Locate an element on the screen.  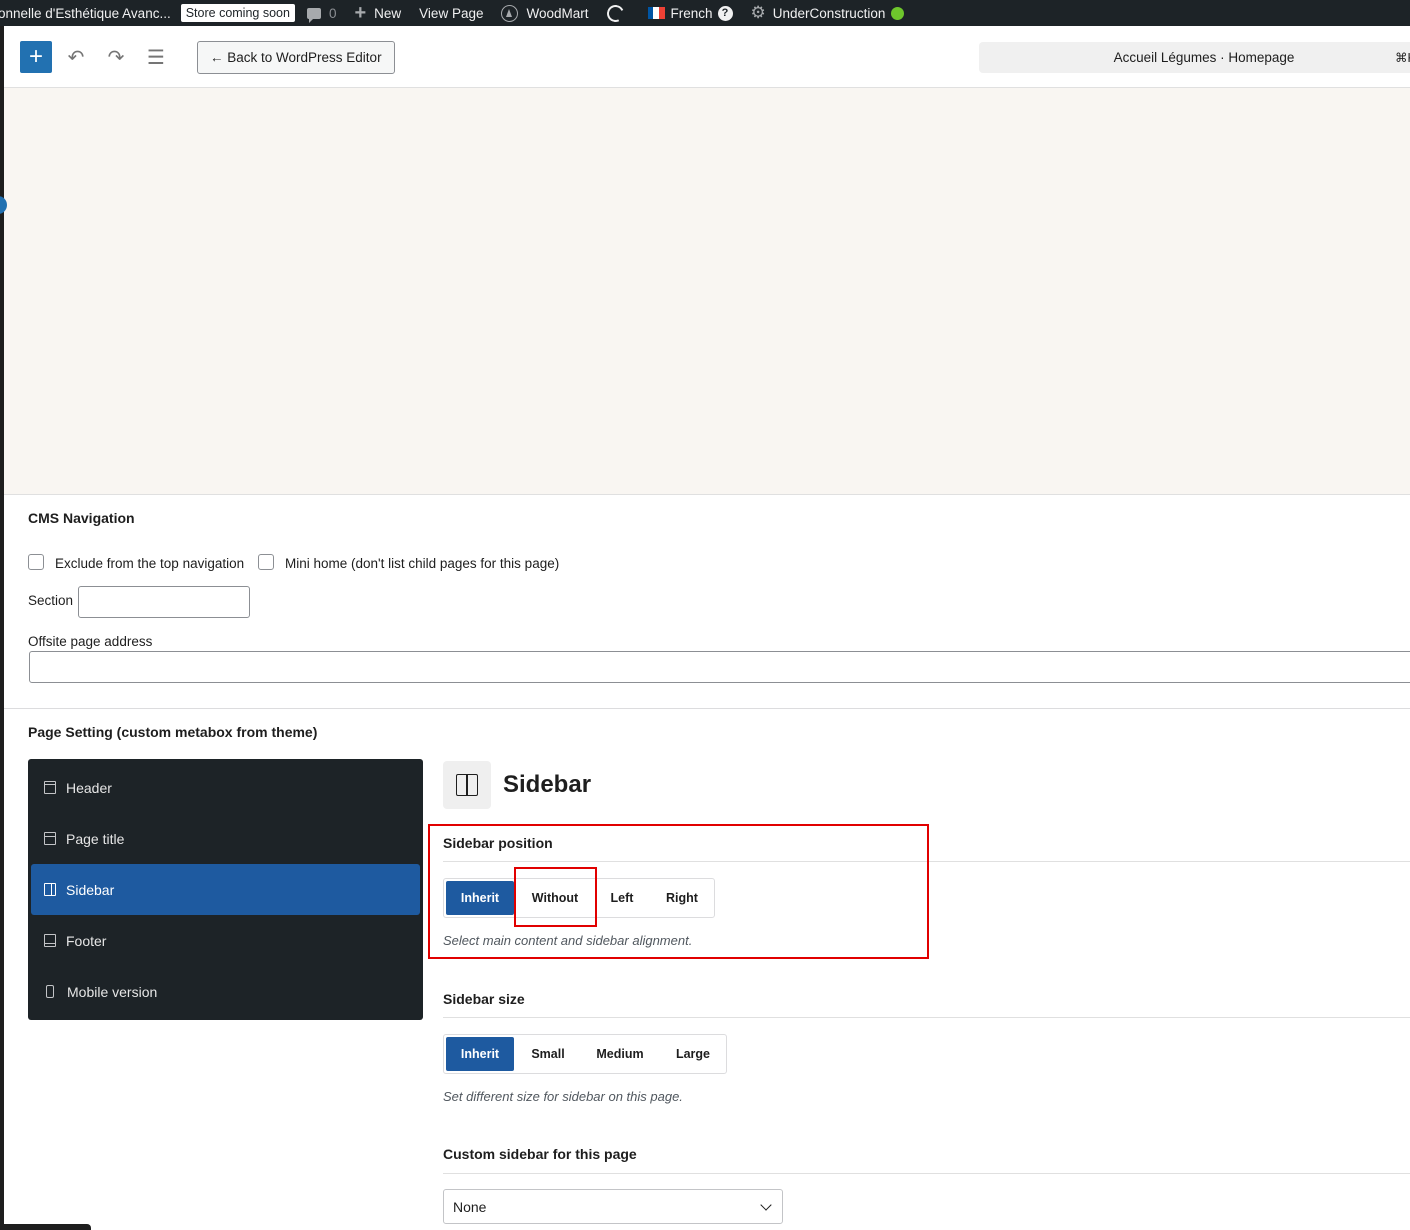
offsite-address-input is located at coordinates (719, 667).